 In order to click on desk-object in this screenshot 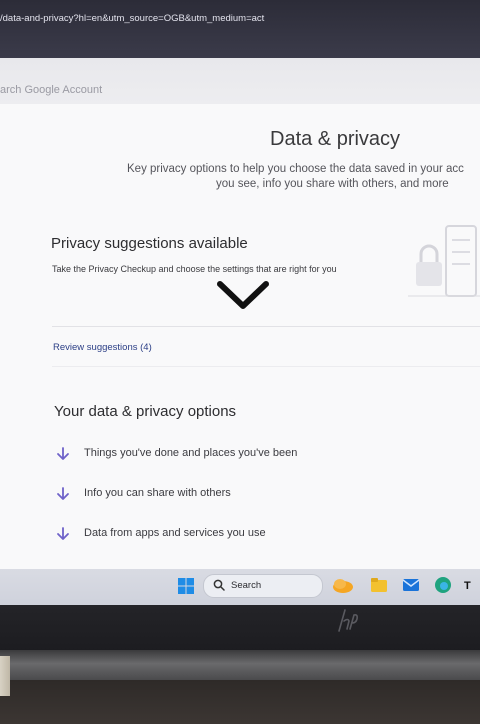, I will do `click(5, 676)`.